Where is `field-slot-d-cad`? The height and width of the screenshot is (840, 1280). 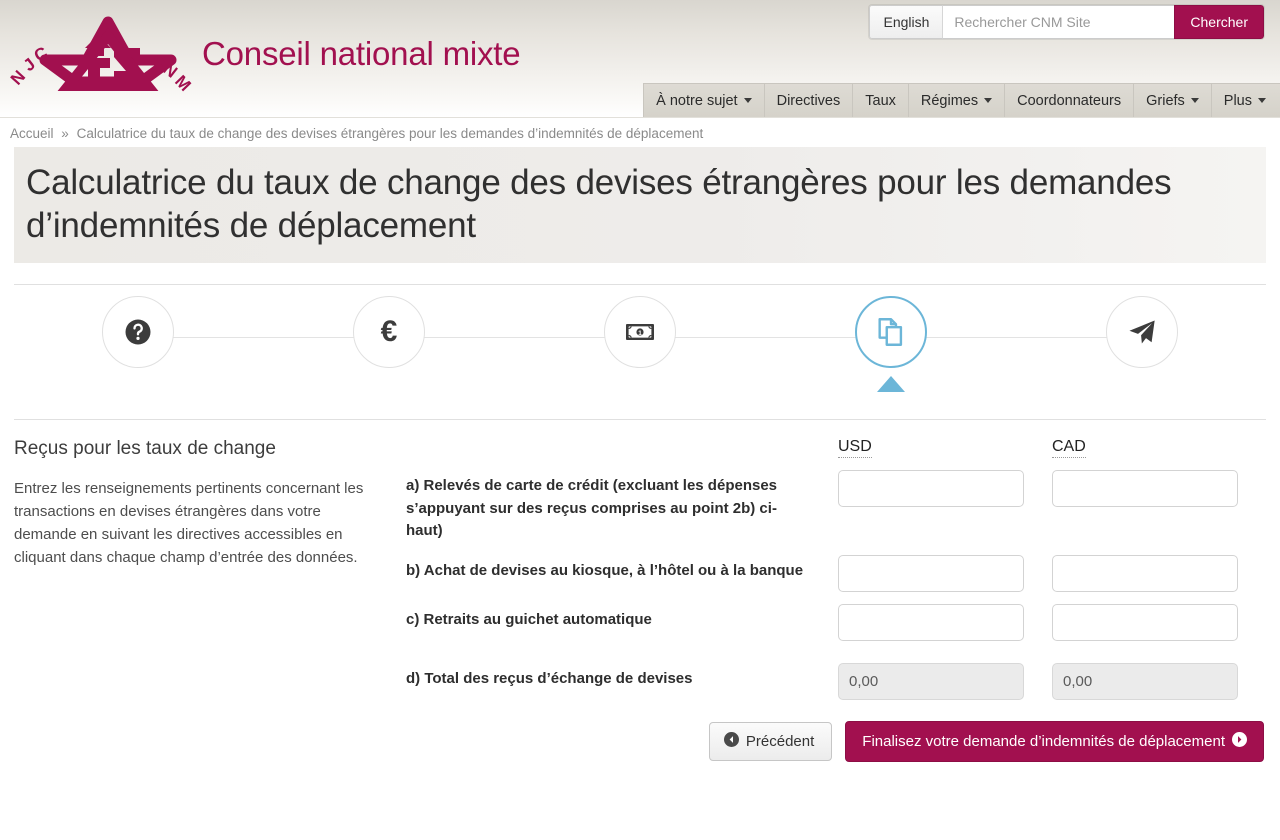
field-slot-d-cad is located at coordinates (1159, 681).